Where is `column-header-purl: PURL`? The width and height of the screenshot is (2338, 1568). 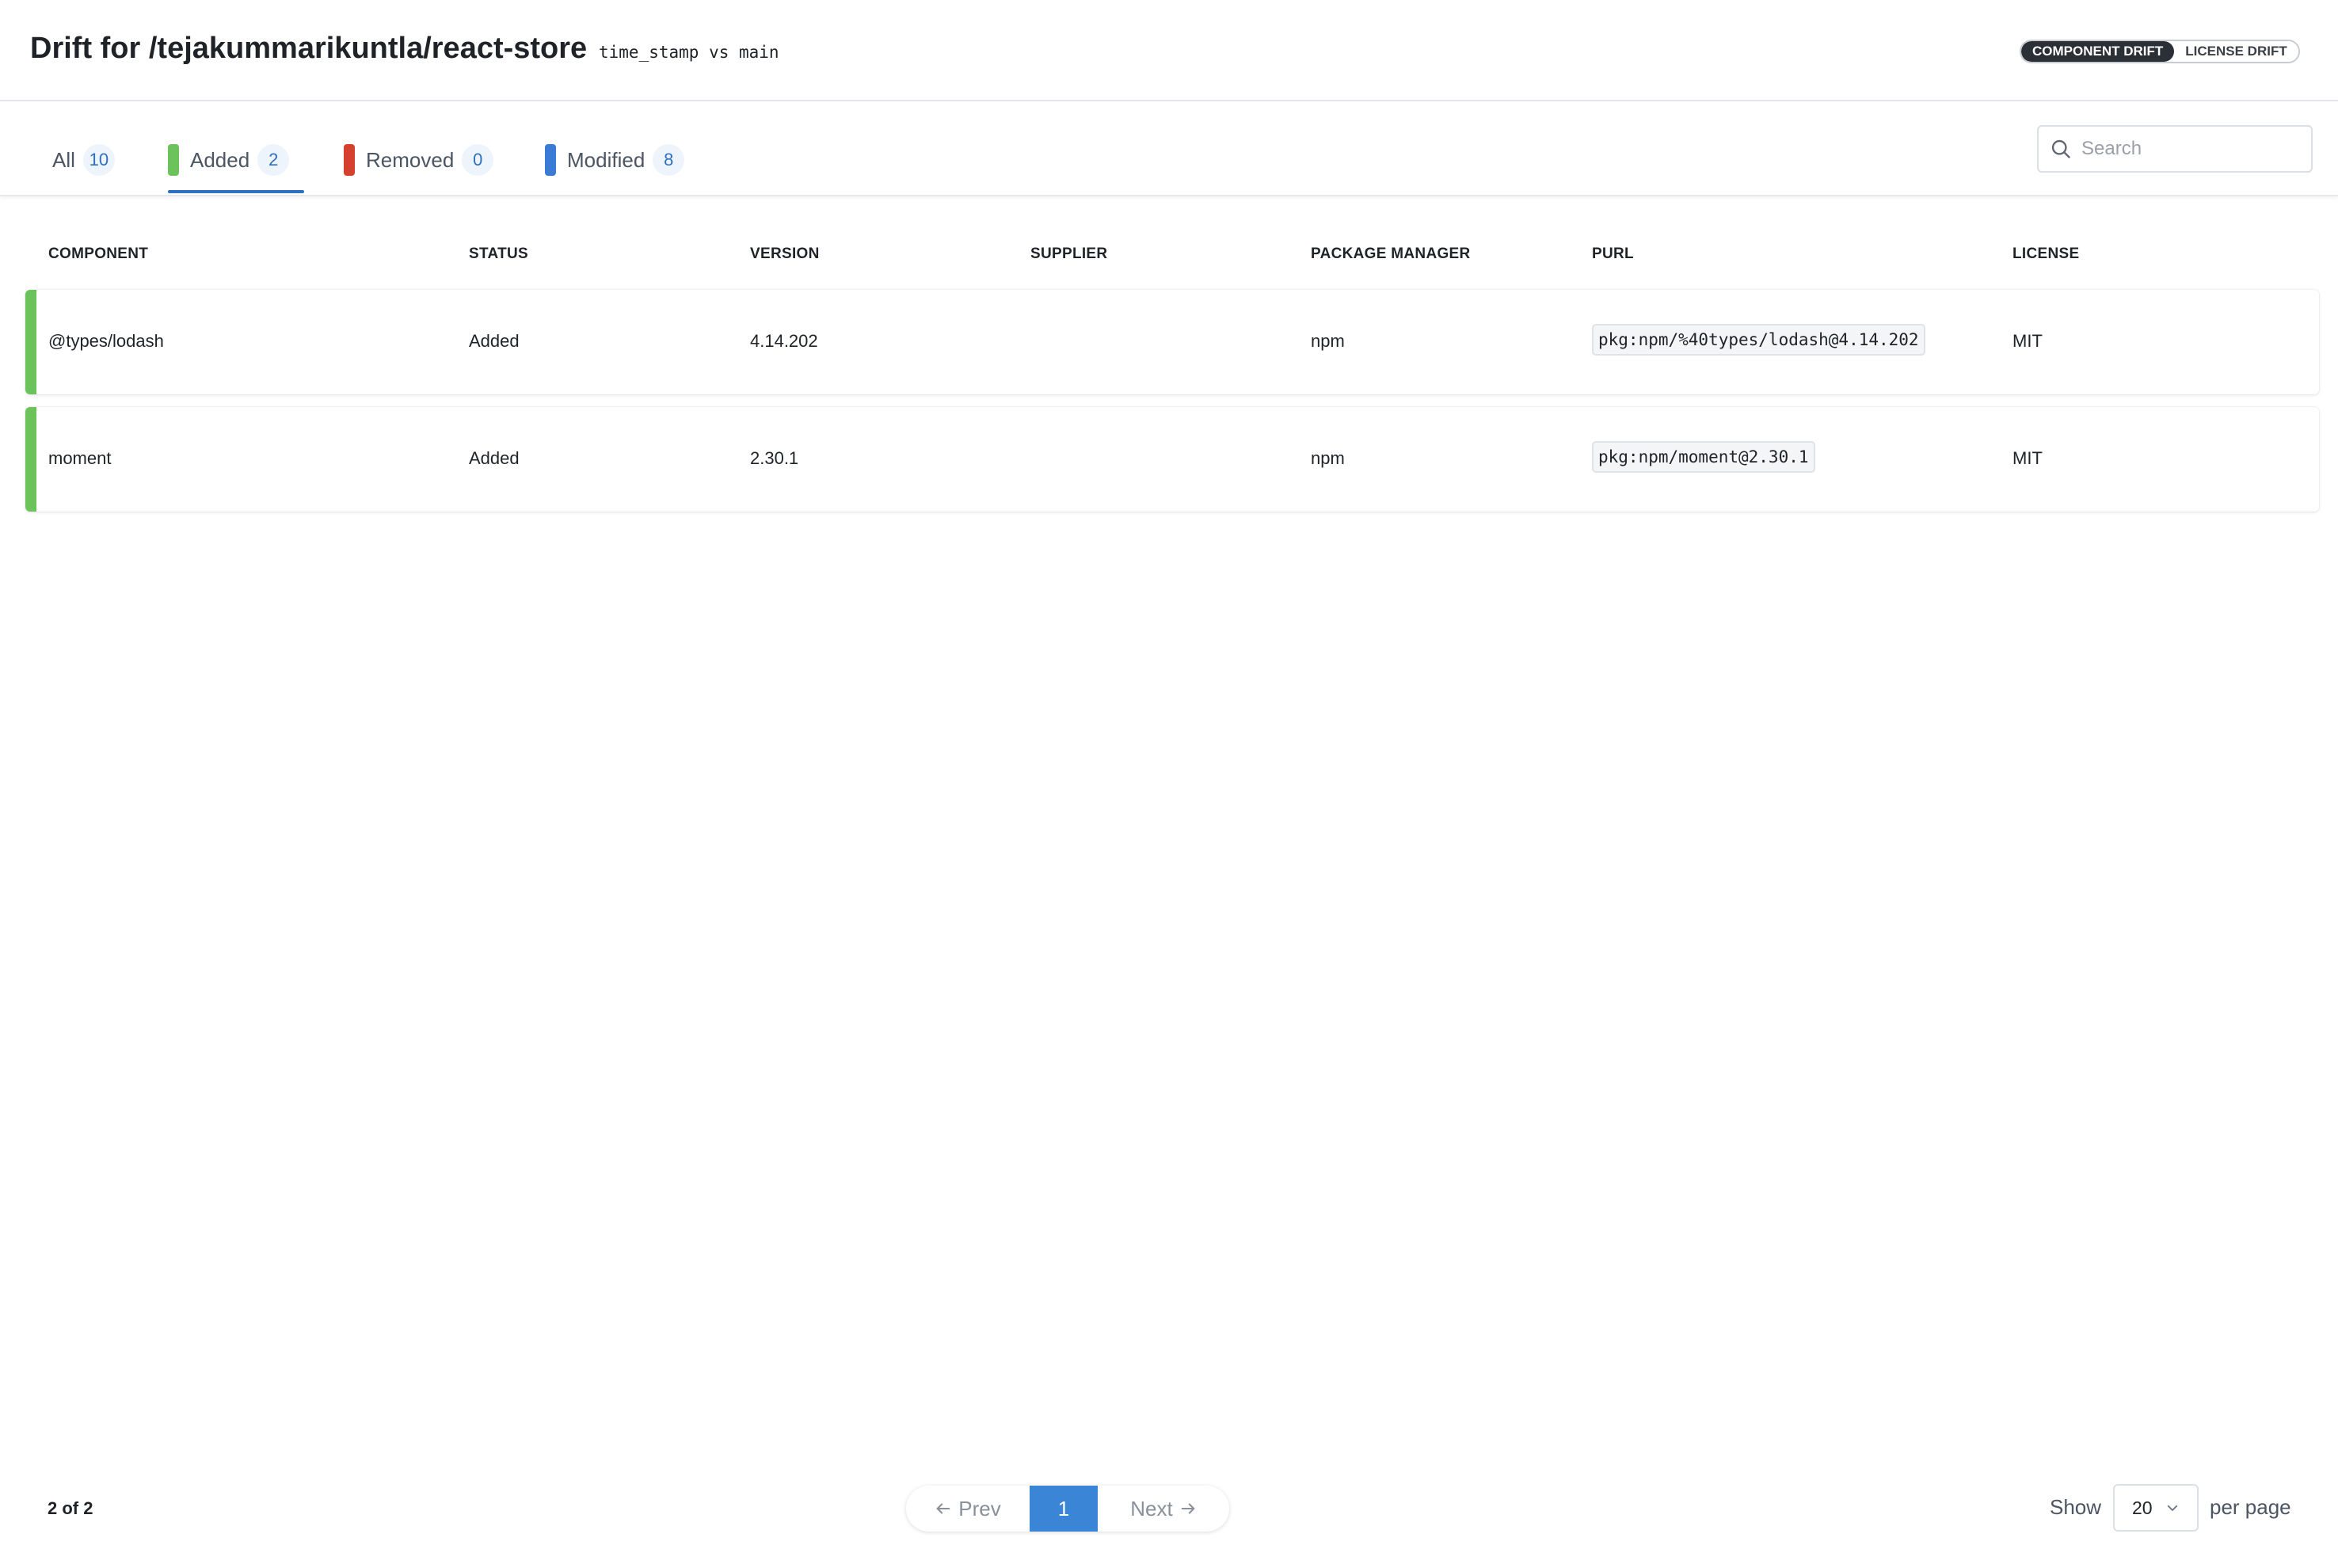
column-header-purl: PURL is located at coordinates (1613, 254).